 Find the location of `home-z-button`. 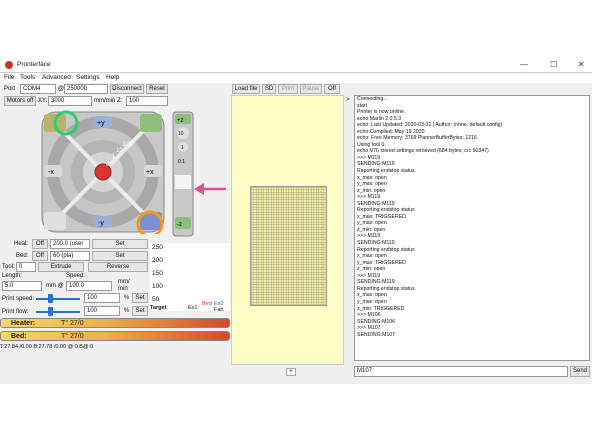

home-z-button is located at coordinates (151, 123).